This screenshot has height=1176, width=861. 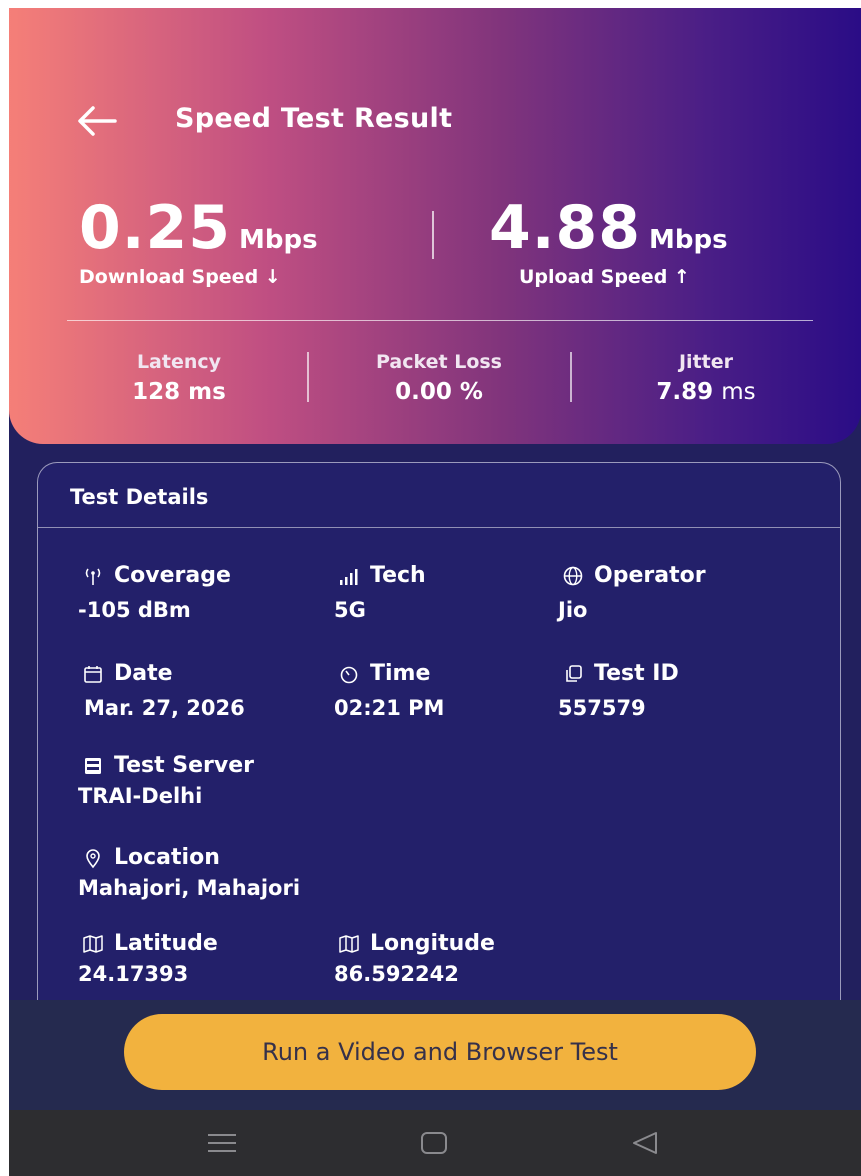 What do you see at coordinates (380, 592) in the screenshot?
I see `tech-field: Tech 5G` at bounding box center [380, 592].